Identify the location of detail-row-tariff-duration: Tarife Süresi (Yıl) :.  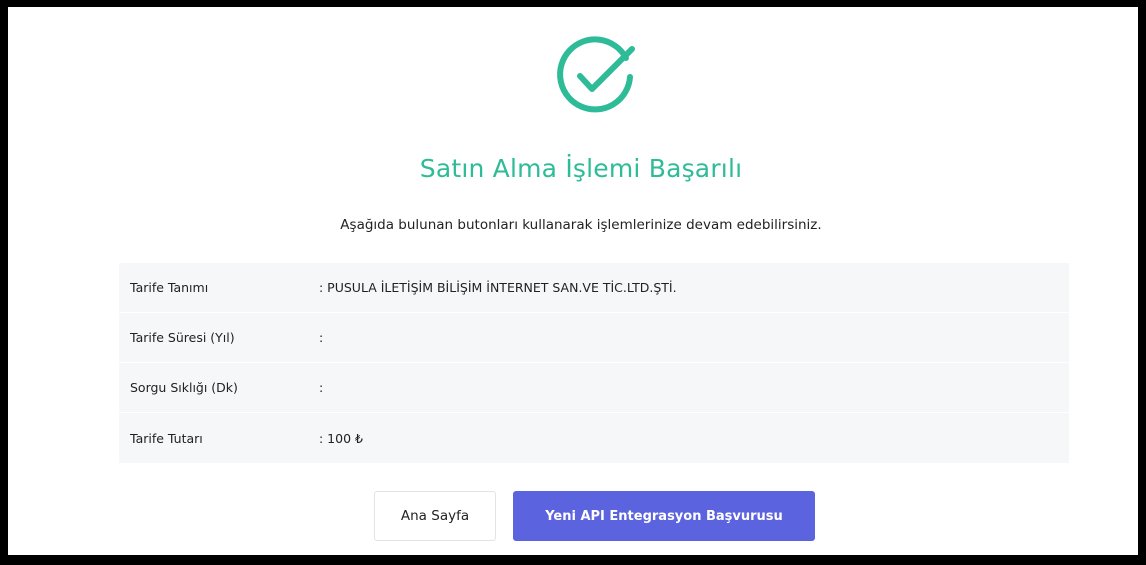
(594, 338).